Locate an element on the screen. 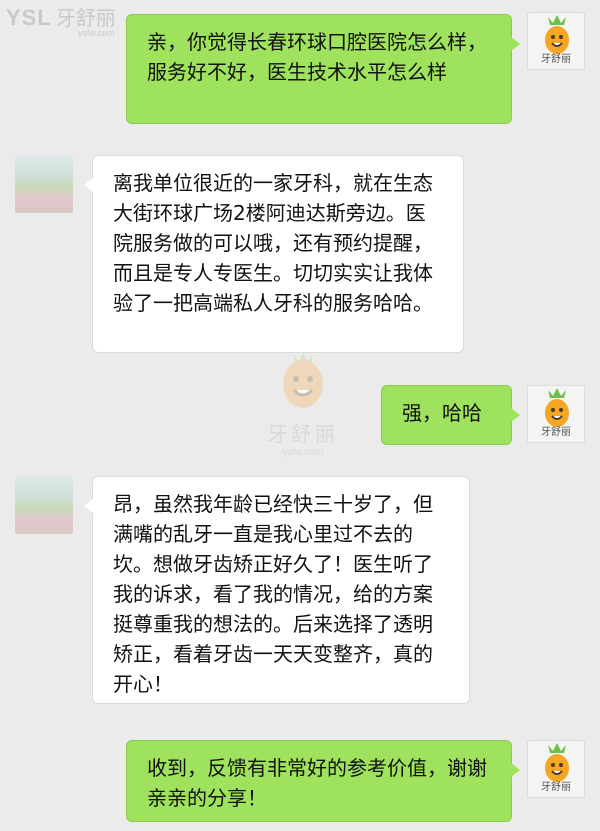 This screenshot has width=600, height=831. watermark-center: 牙舒丽 yslw.com is located at coordinates (303, 404).